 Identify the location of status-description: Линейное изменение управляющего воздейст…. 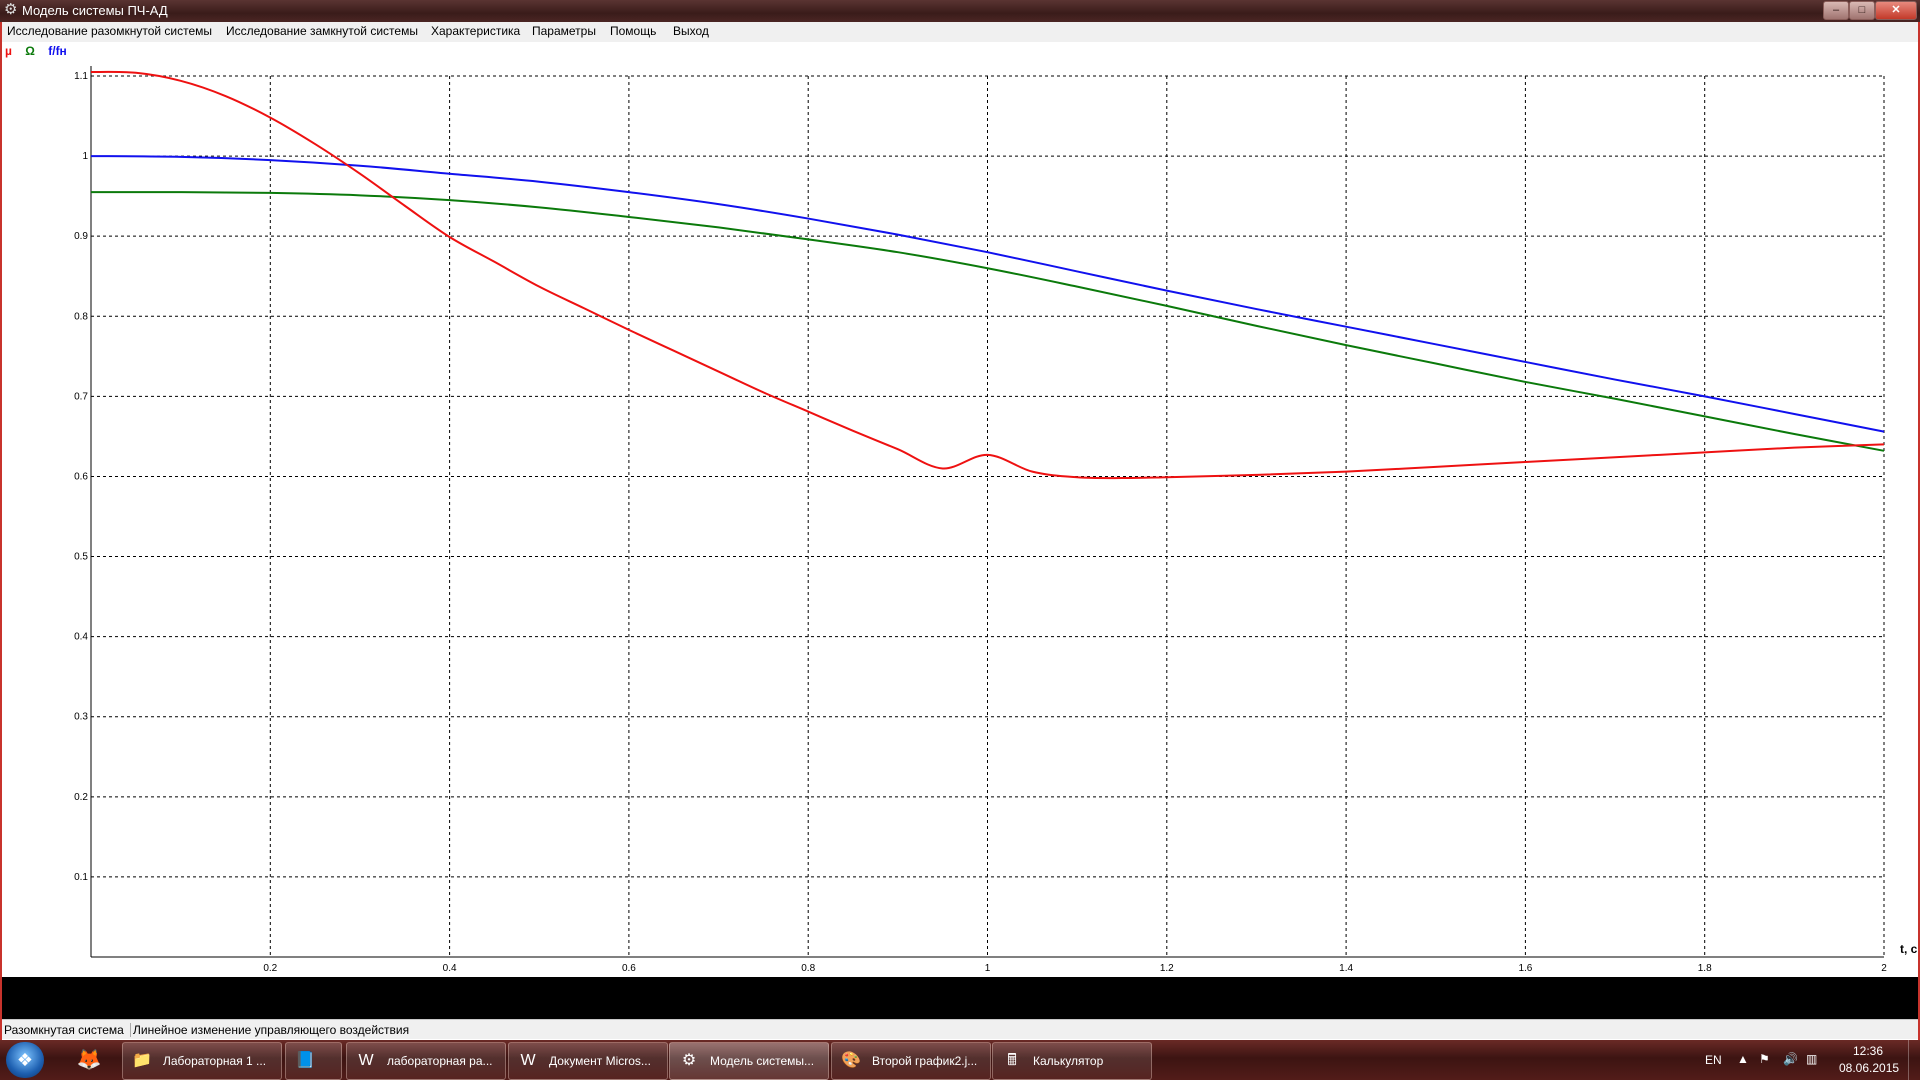
(269, 1030).